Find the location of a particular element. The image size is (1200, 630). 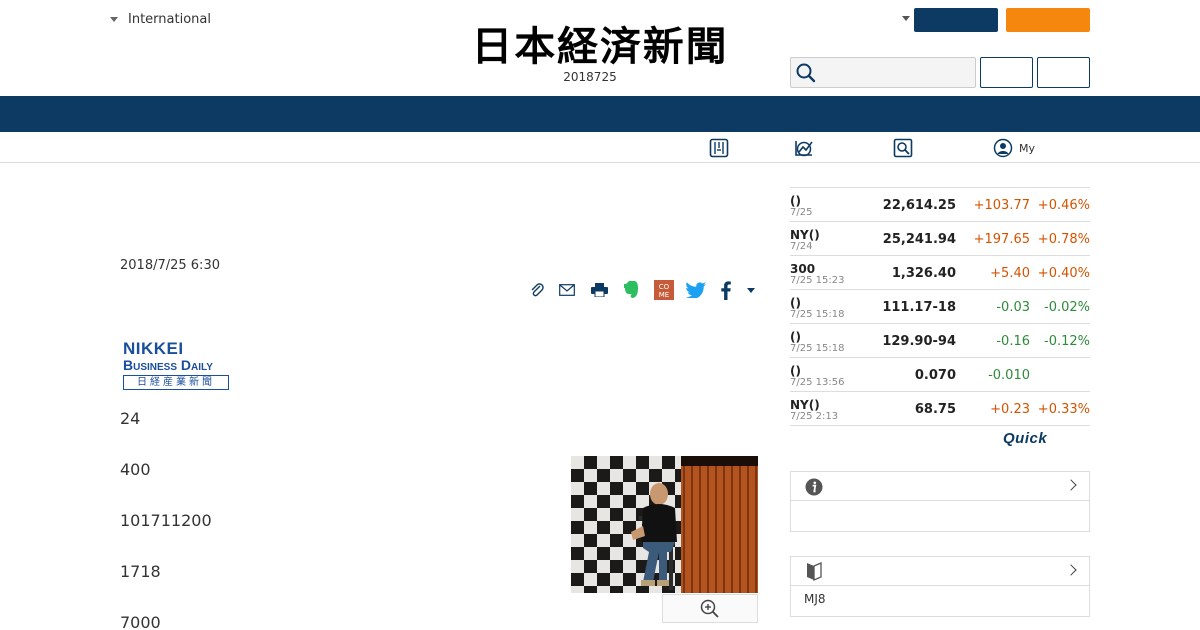

more-caret-icon is located at coordinates (751, 290).